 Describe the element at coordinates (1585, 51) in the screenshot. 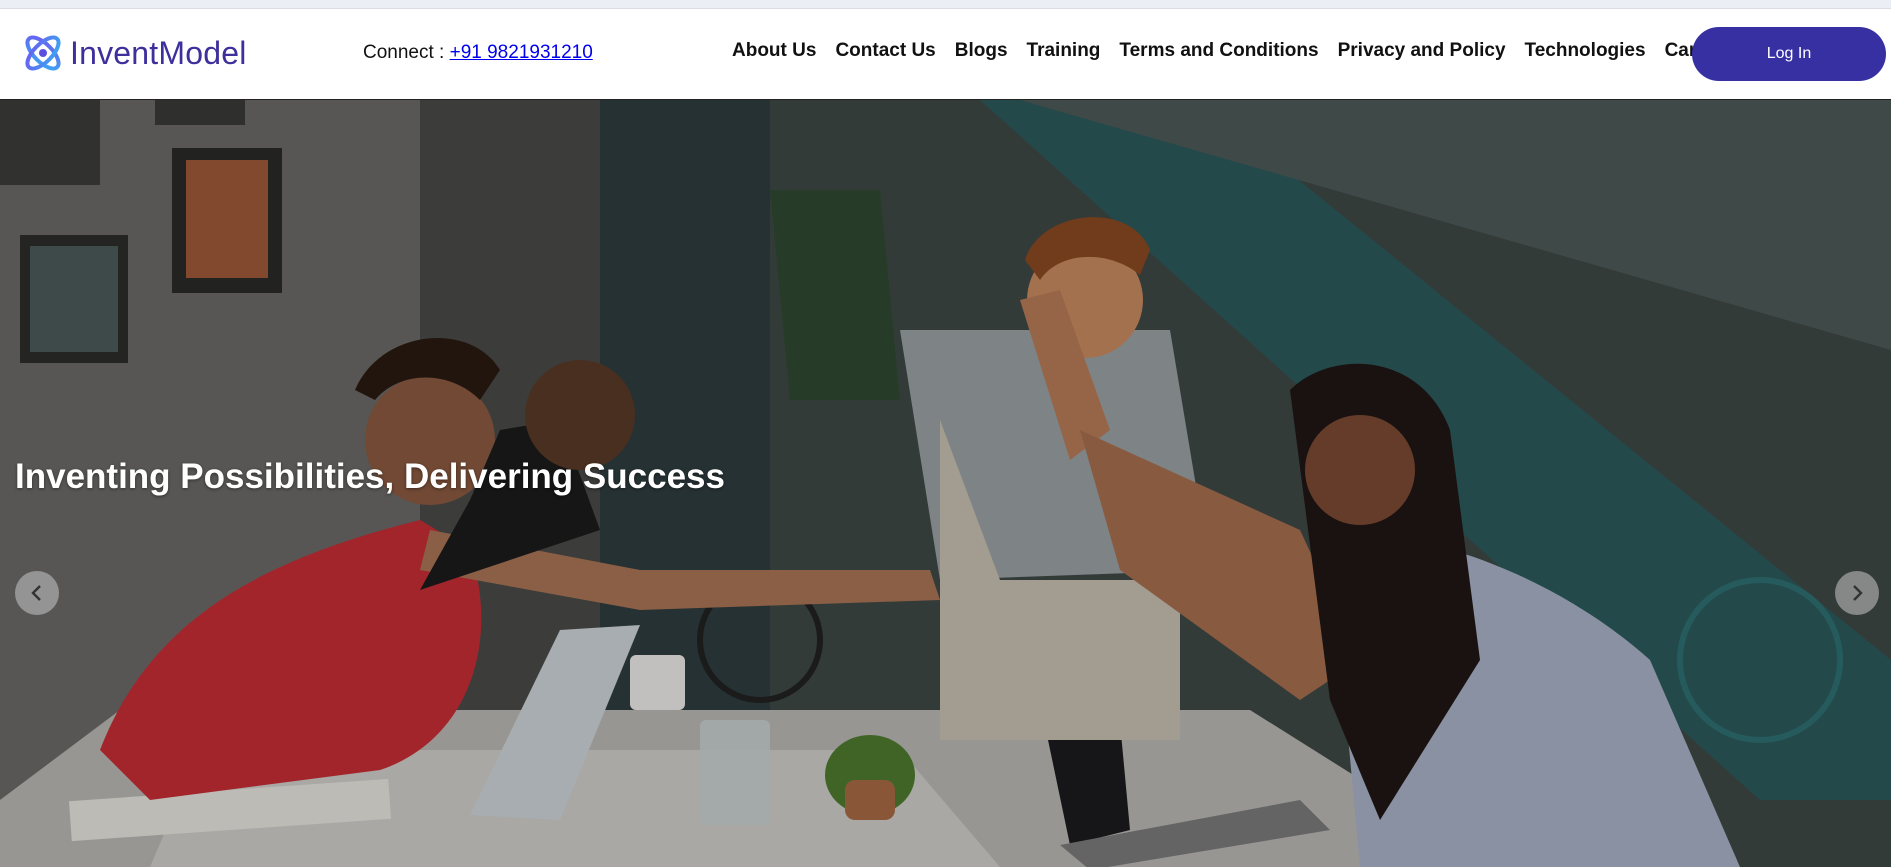

I see `nav-technologies: Technologies` at that location.